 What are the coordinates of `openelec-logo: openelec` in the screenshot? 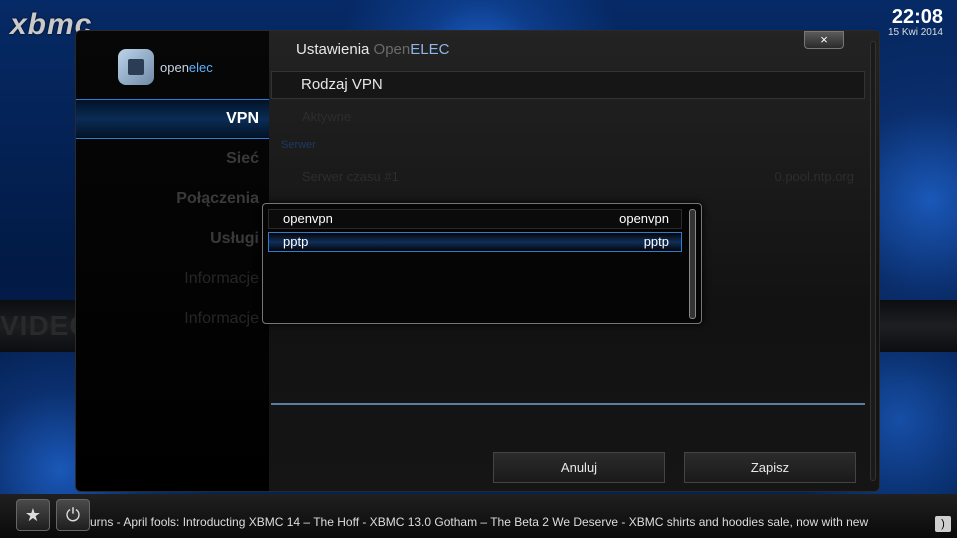 It's located at (178, 67).